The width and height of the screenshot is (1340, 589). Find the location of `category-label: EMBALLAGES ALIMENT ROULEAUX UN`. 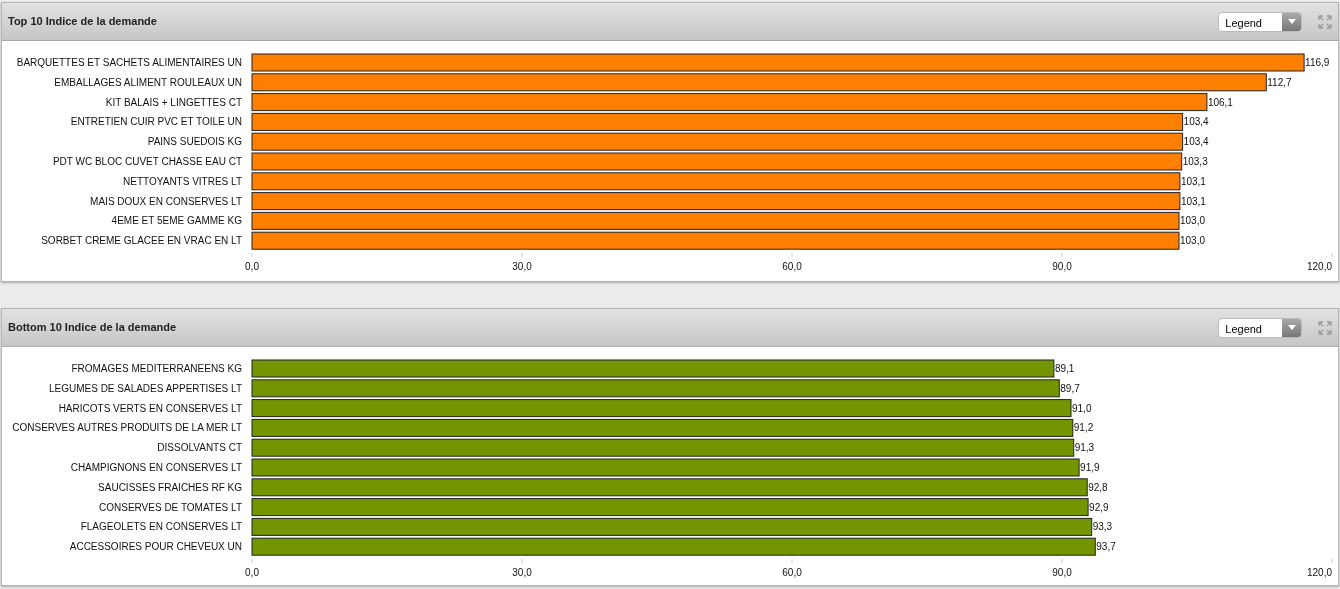

category-label: EMBALLAGES ALIMENT ROULEAUX UN is located at coordinates (148, 82).